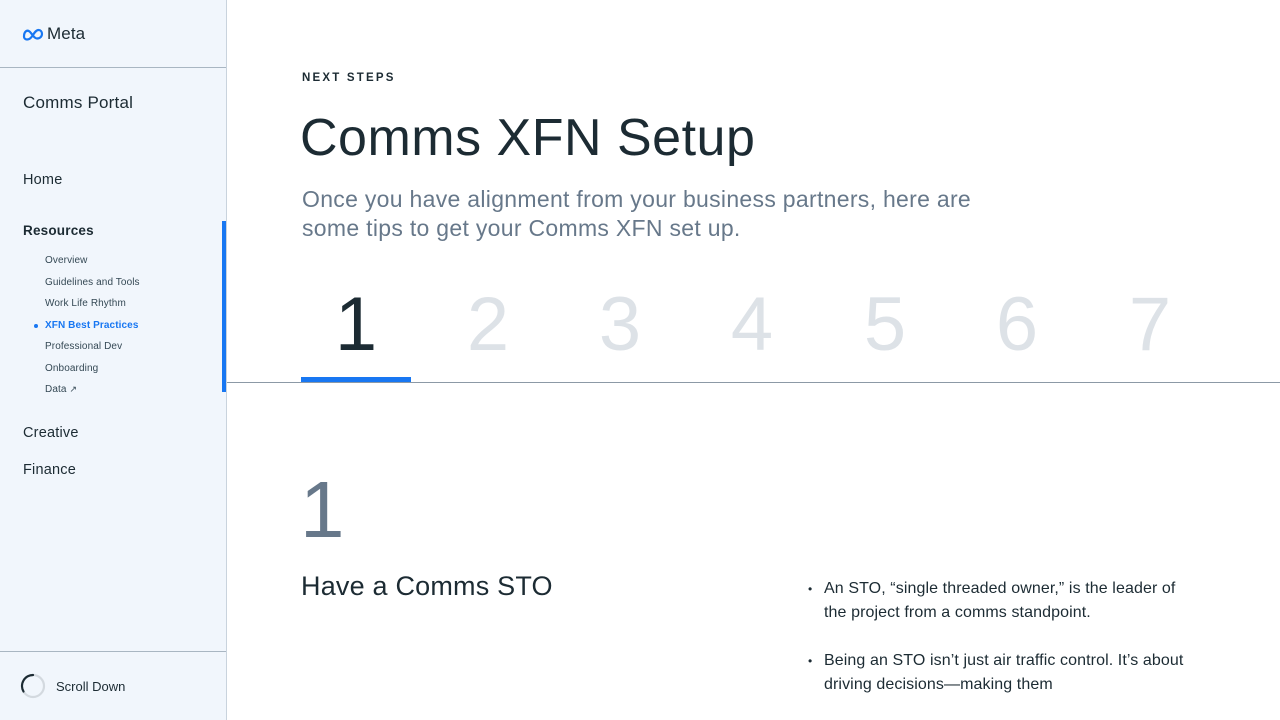 This screenshot has height=720, width=1280. What do you see at coordinates (73, 389) in the screenshot?
I see `external-link-icon: ↗` at bounding box center [73, 389].